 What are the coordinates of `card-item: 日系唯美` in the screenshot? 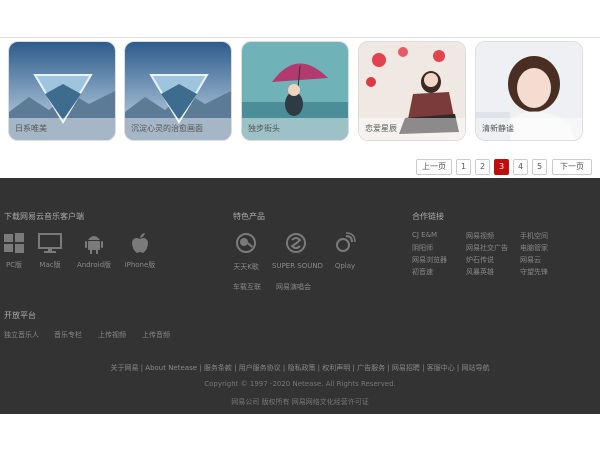 It's located at (62, 91).